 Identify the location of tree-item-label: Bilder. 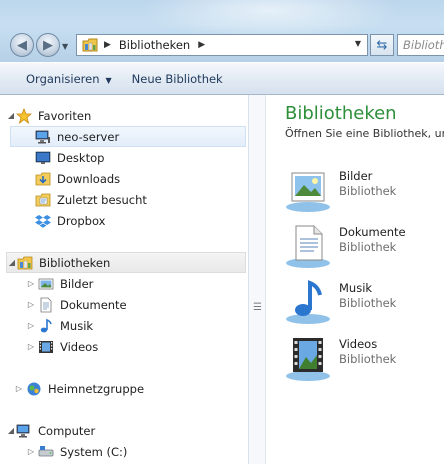
(77, 283).